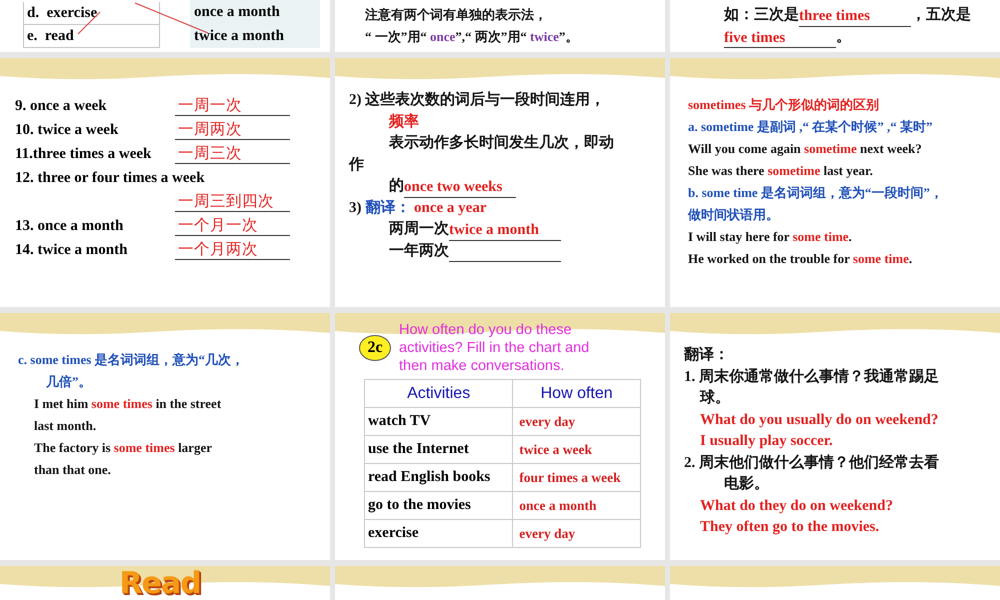  I want to click on slide-text: than that one., so click(72, 470).